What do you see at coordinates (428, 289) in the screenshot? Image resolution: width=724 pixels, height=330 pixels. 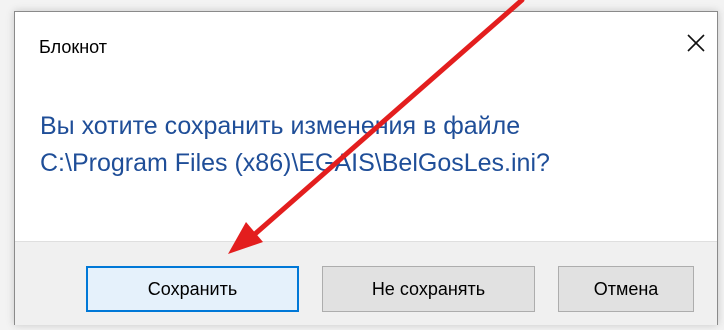 I see `dont-save-button: Не сохранять` at bounding box center [428, 289].